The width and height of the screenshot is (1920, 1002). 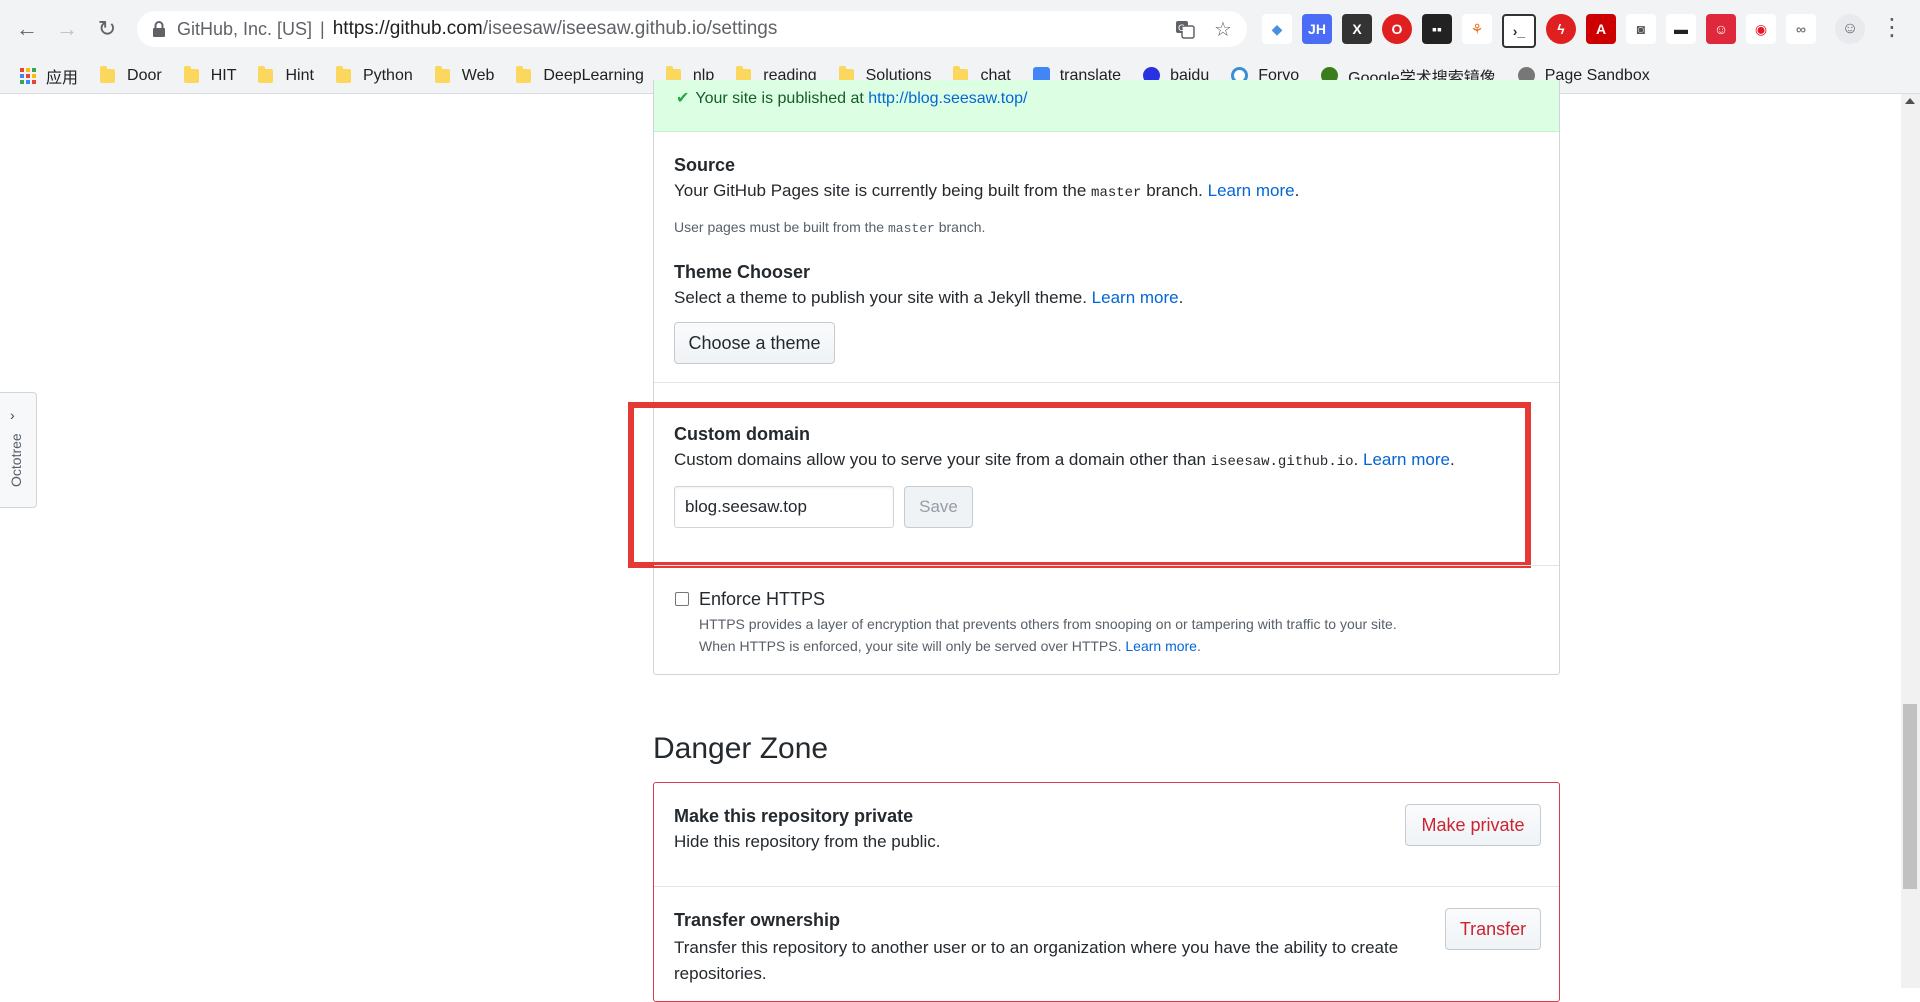 What do you see at coordinates (1161, 646) in the screenshot?
I see `https-learn-more-link: Learn more` at bounding box center [1161, 646].